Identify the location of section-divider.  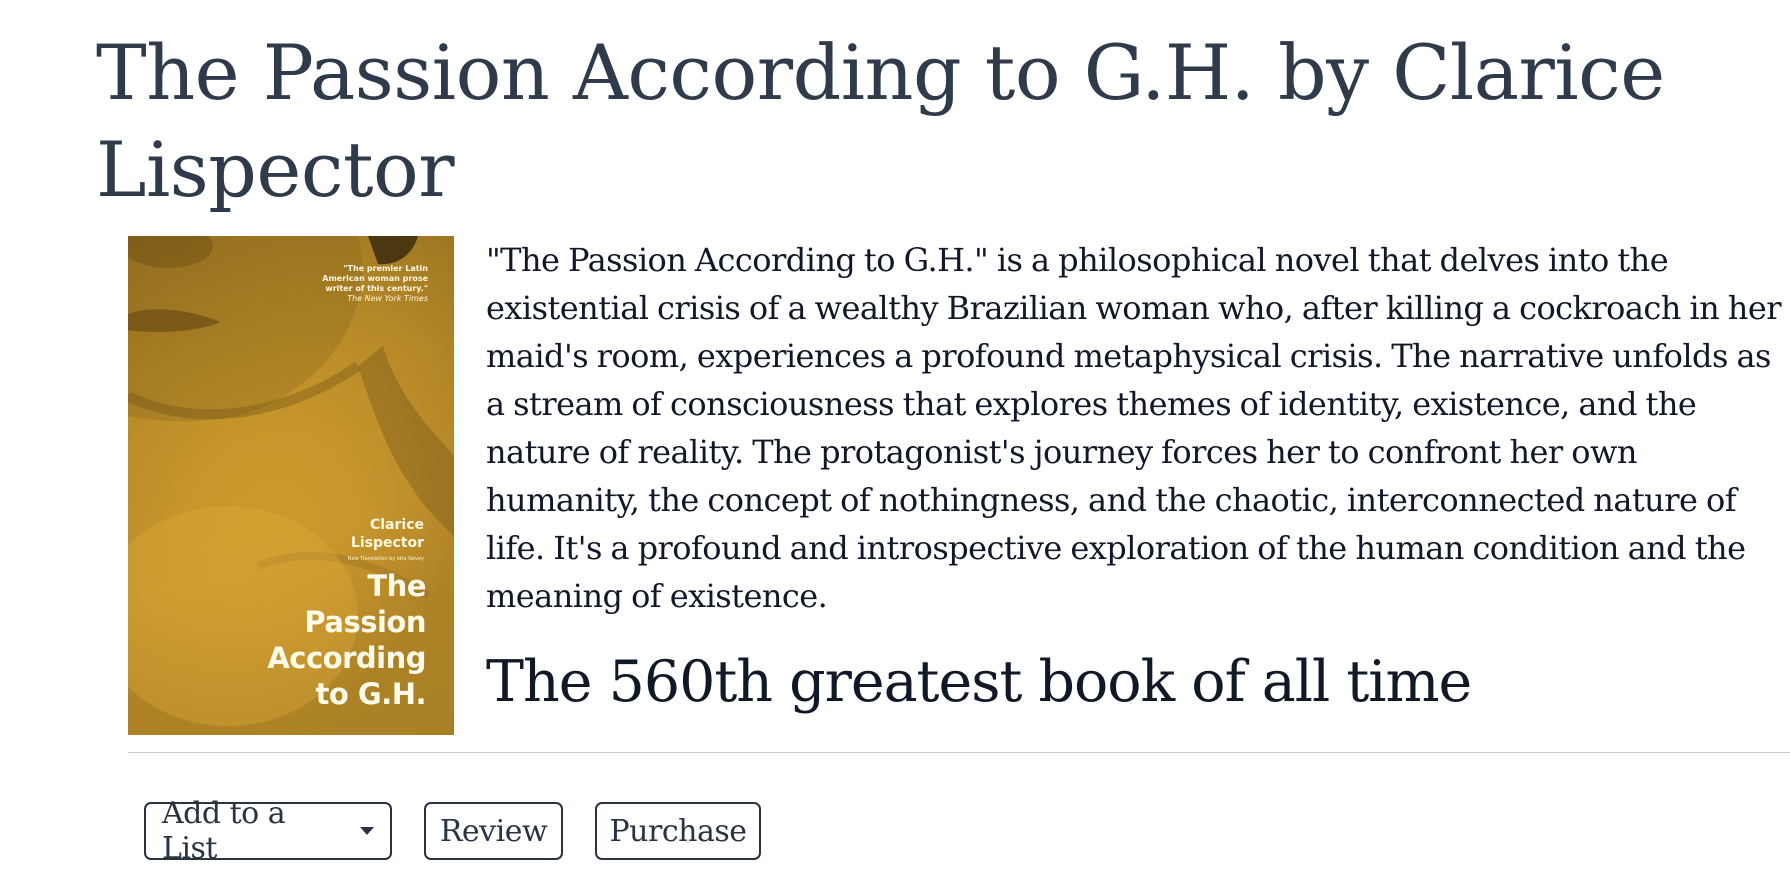
(959, 752).